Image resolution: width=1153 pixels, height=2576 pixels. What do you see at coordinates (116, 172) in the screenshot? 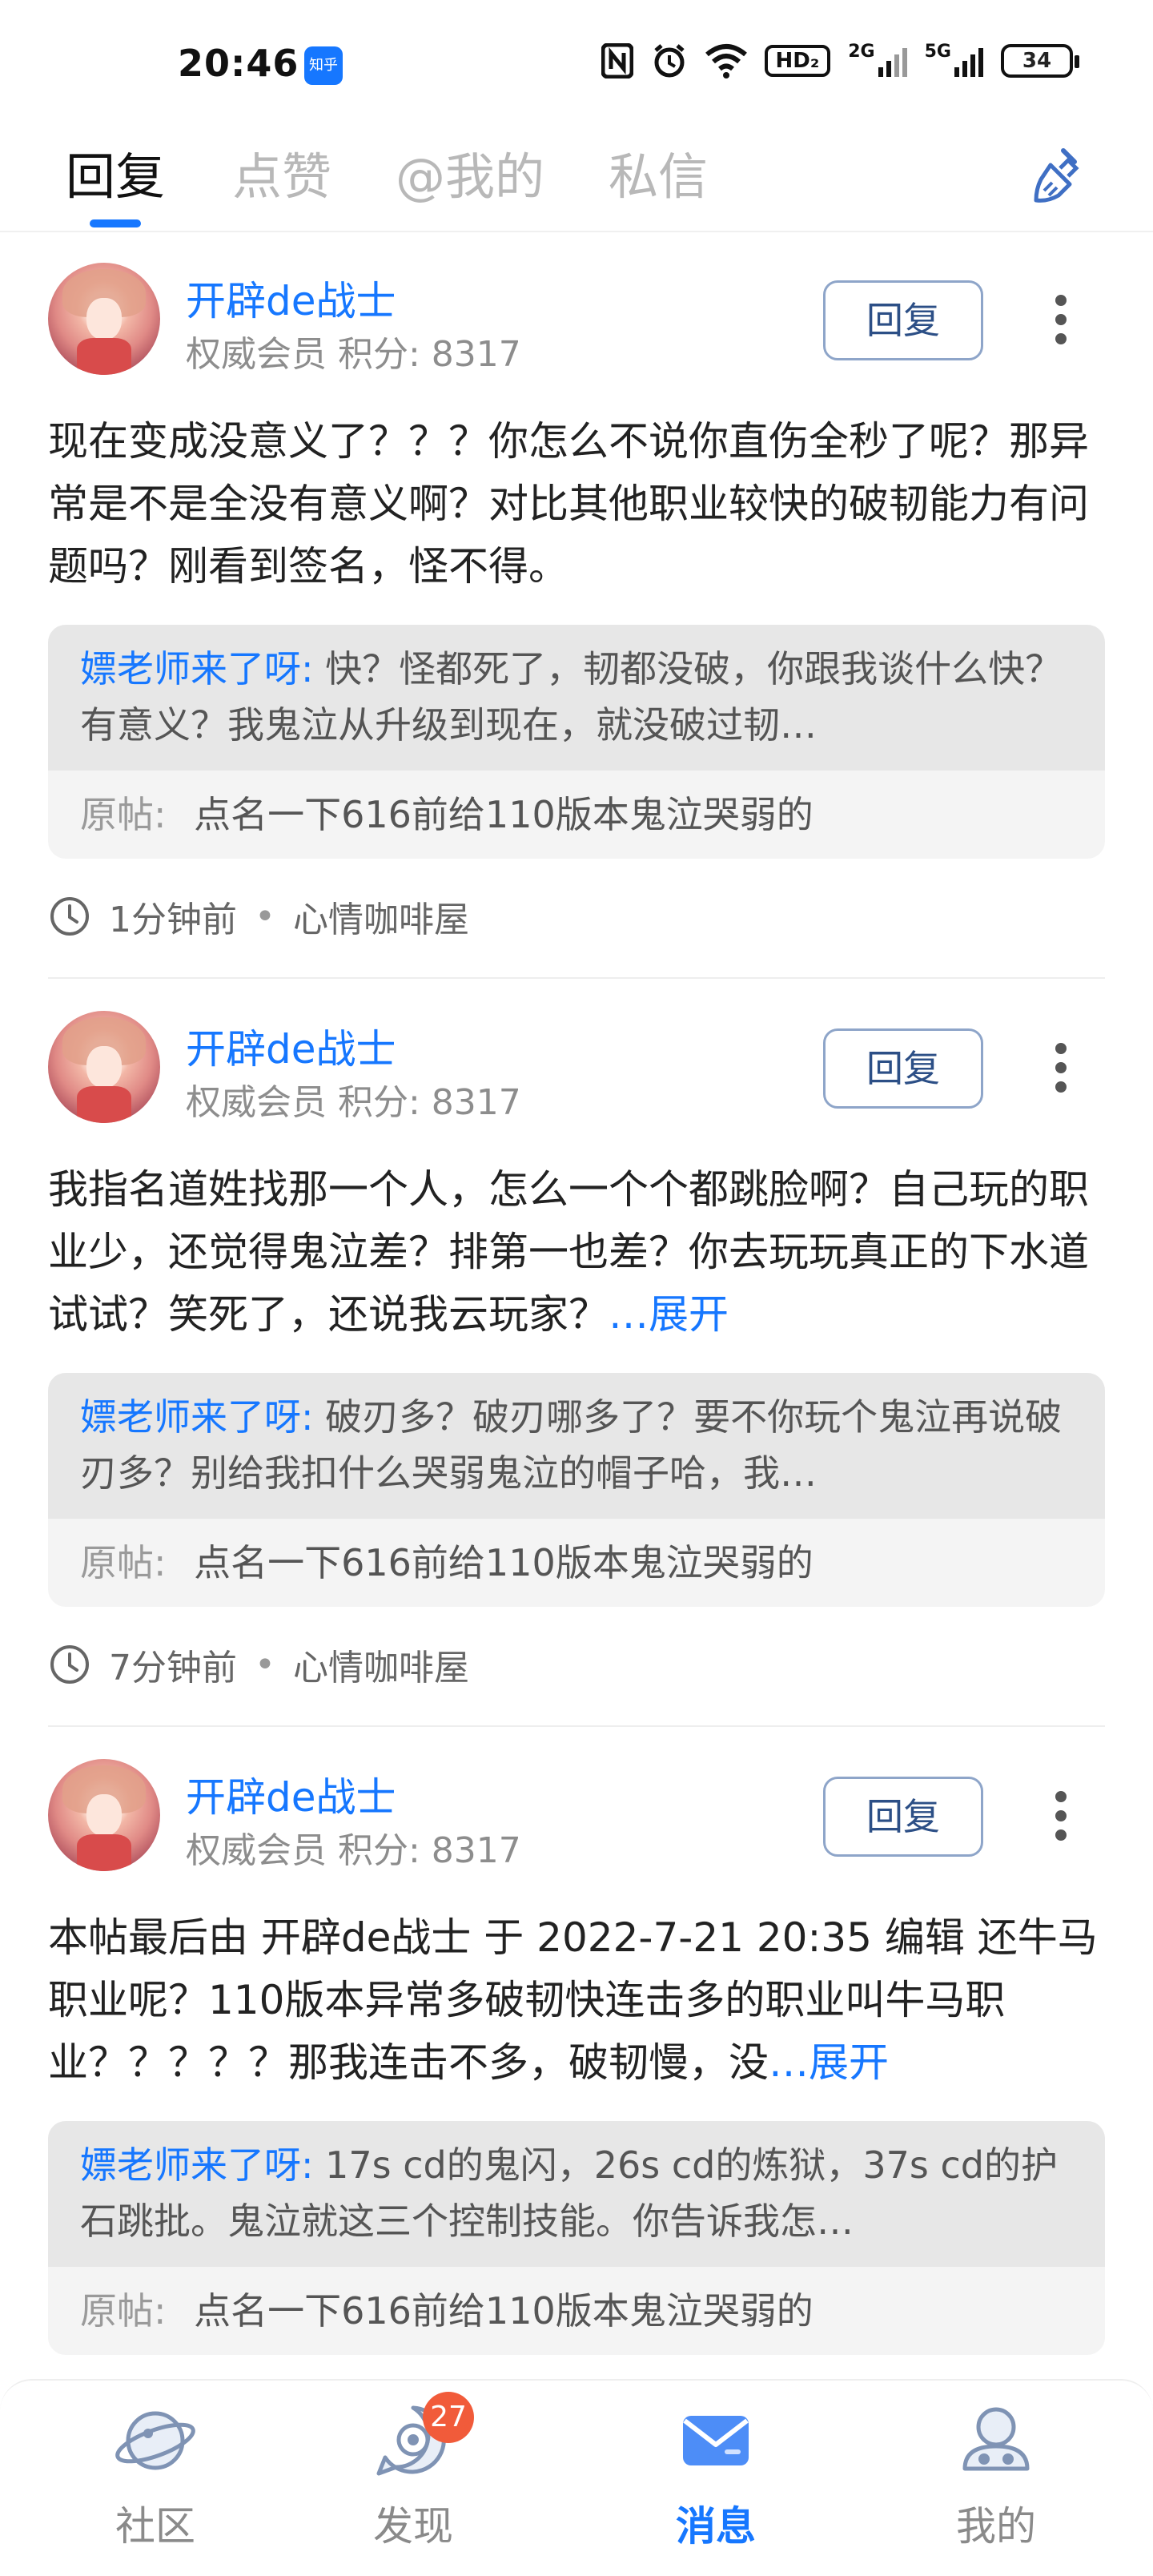
I see `tab-reply: 回复` at bounding box center [116, 172].